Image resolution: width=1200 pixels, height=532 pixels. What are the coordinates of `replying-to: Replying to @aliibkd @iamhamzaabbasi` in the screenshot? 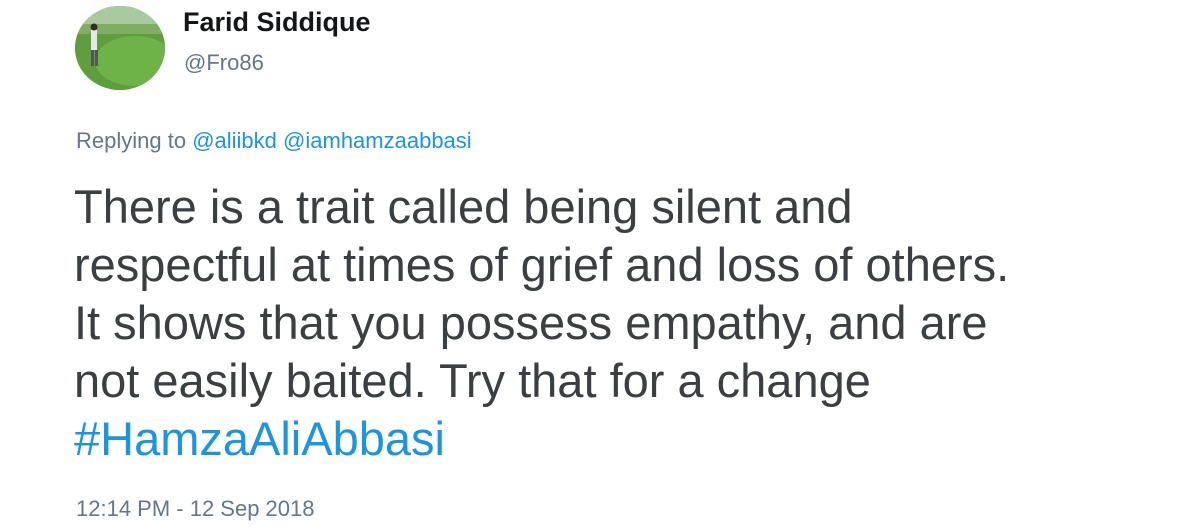 It's located at (274, 141).